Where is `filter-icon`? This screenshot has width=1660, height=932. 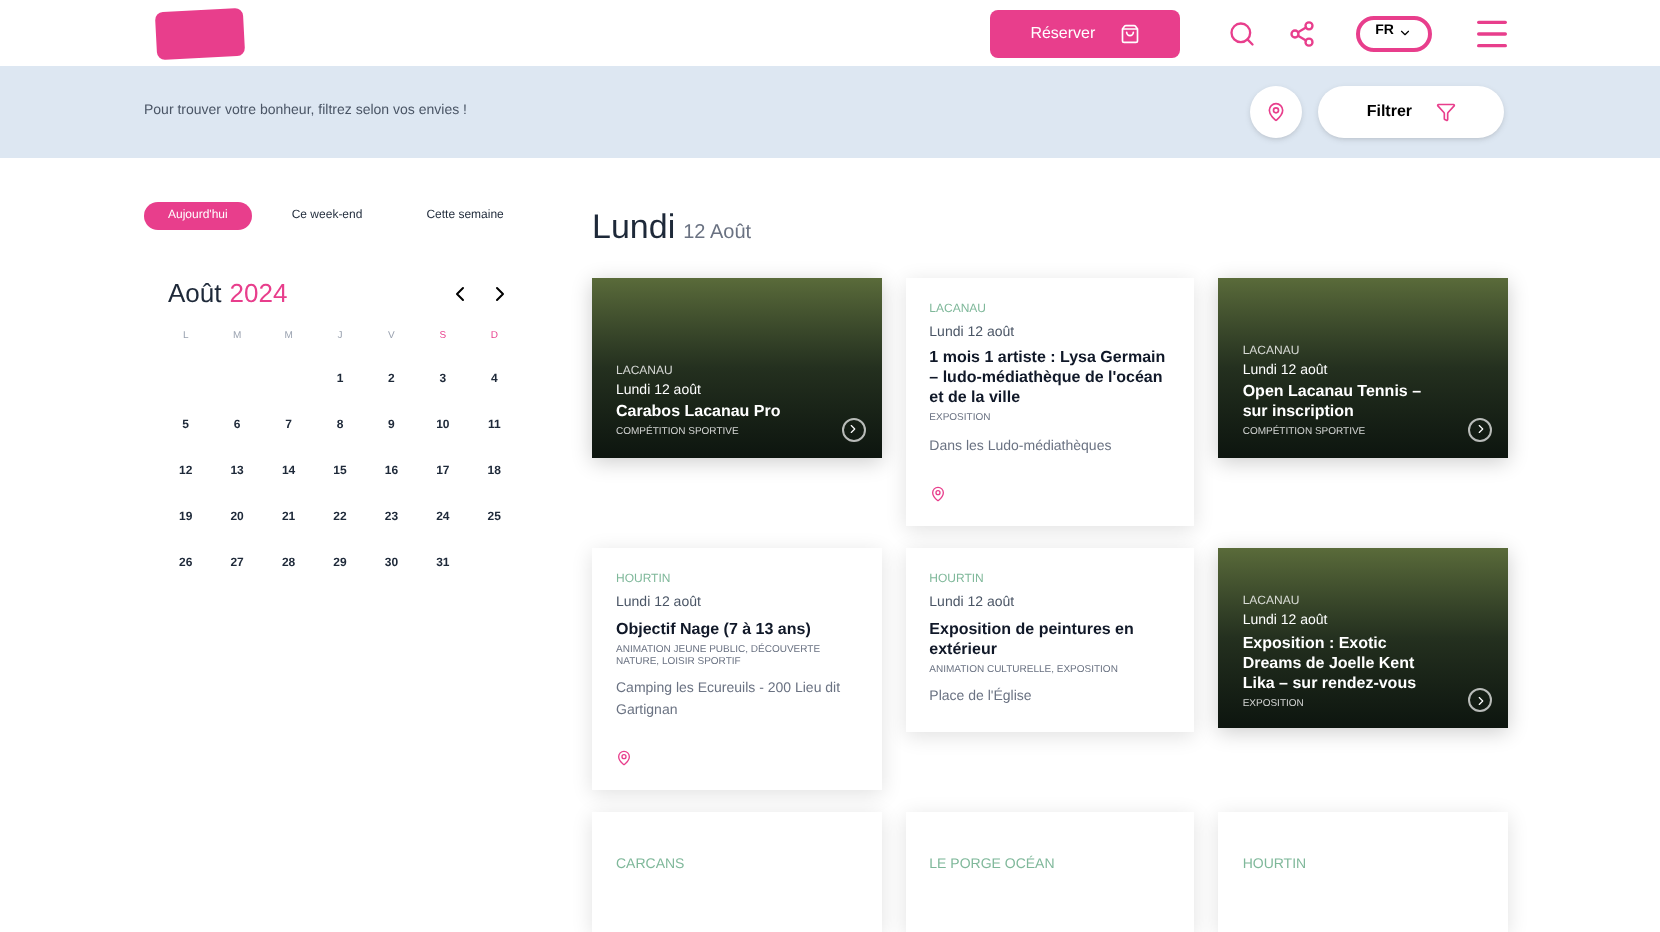
filter-icon is located at coordinates (1446, 112).